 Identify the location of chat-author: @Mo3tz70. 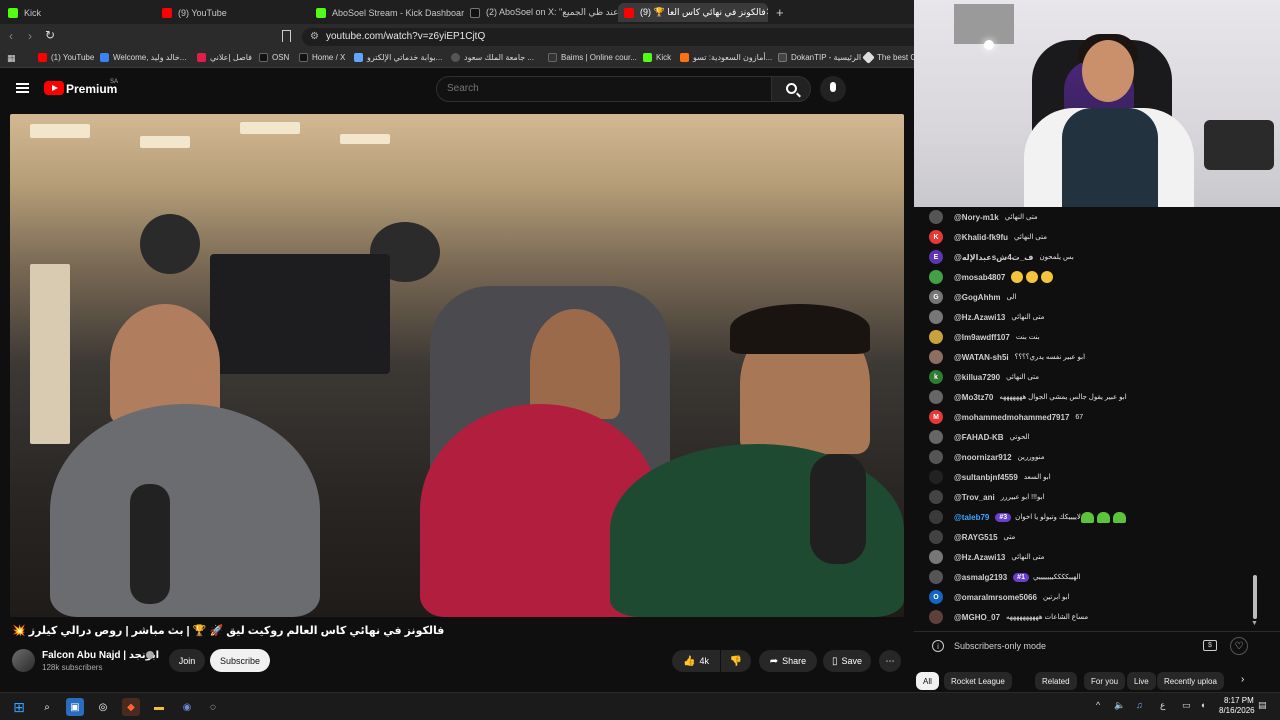
(973, 397).